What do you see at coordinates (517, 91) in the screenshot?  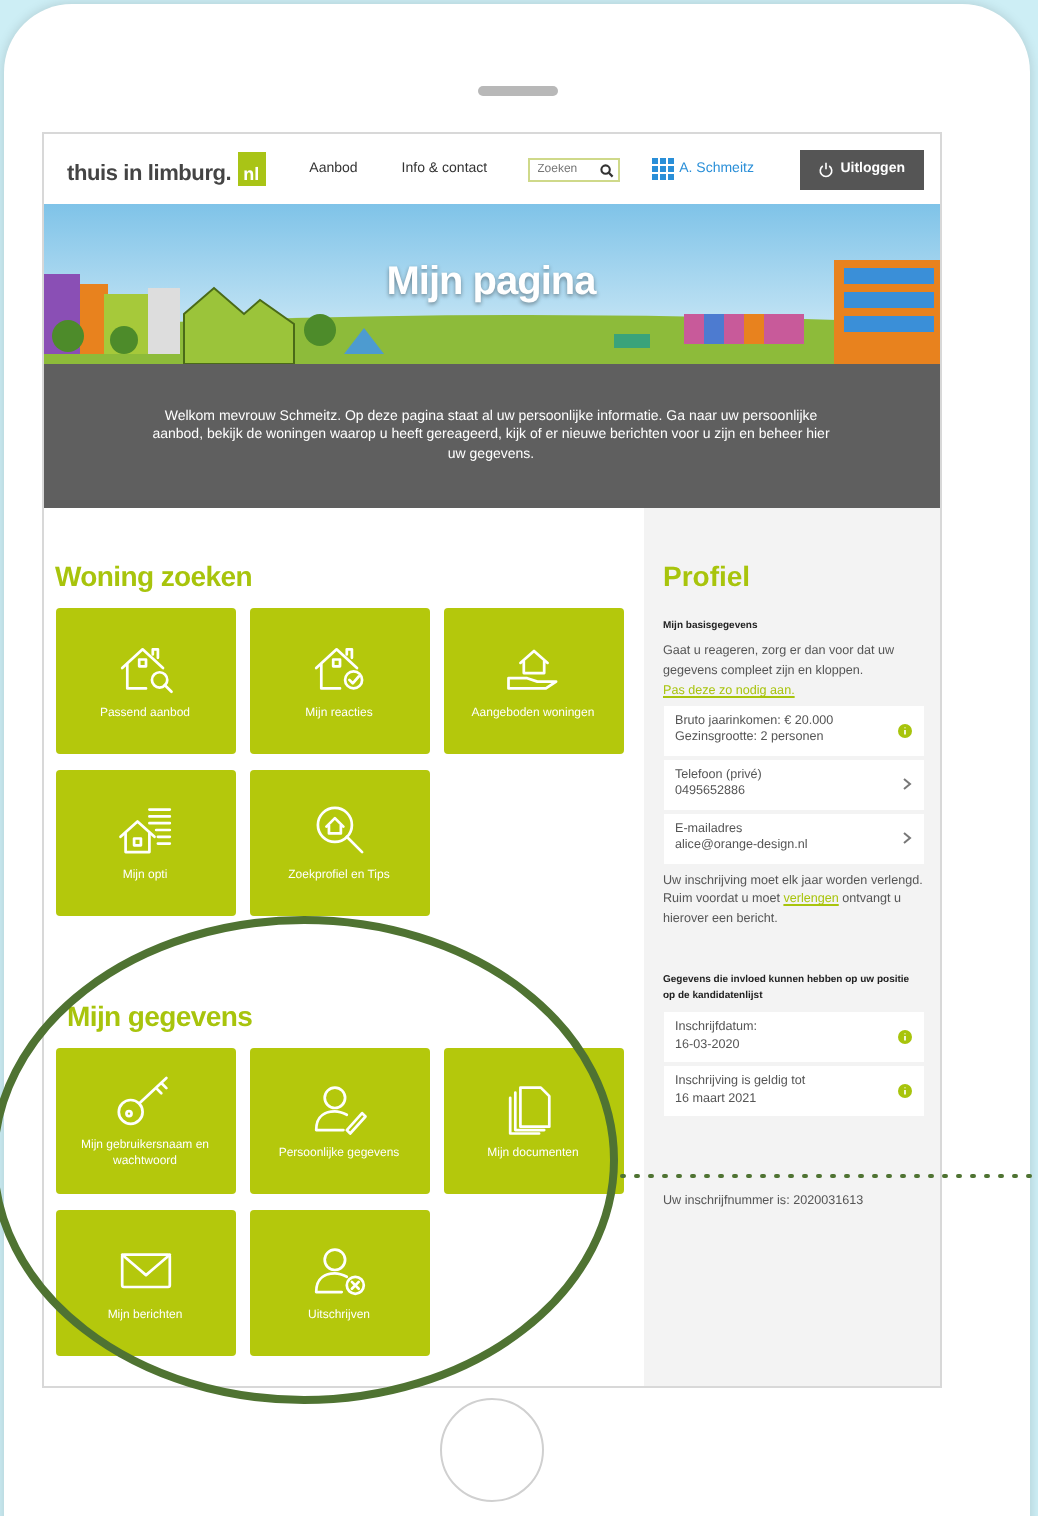 I see `tablet-speaker` at bounding box center [517, 91].